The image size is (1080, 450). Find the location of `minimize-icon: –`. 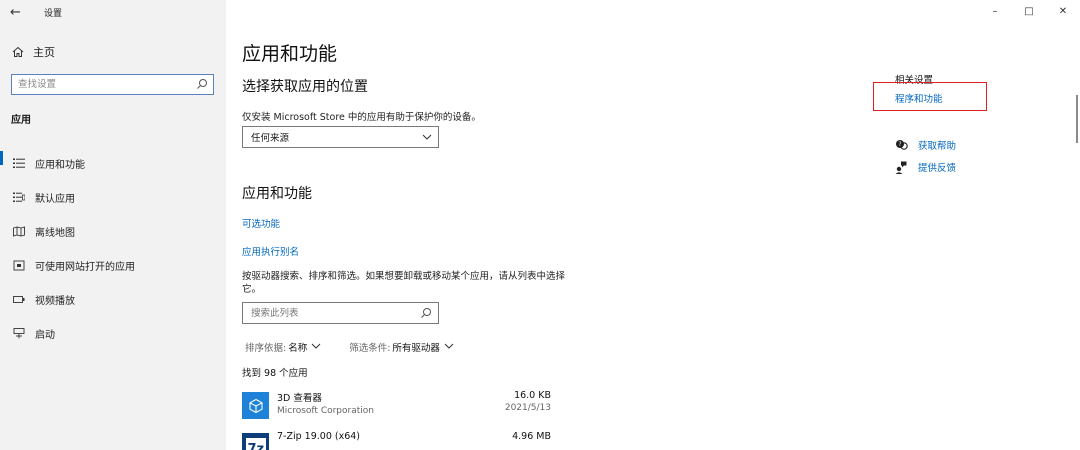

minimize-icon: – is located at coordinates (995, 11).